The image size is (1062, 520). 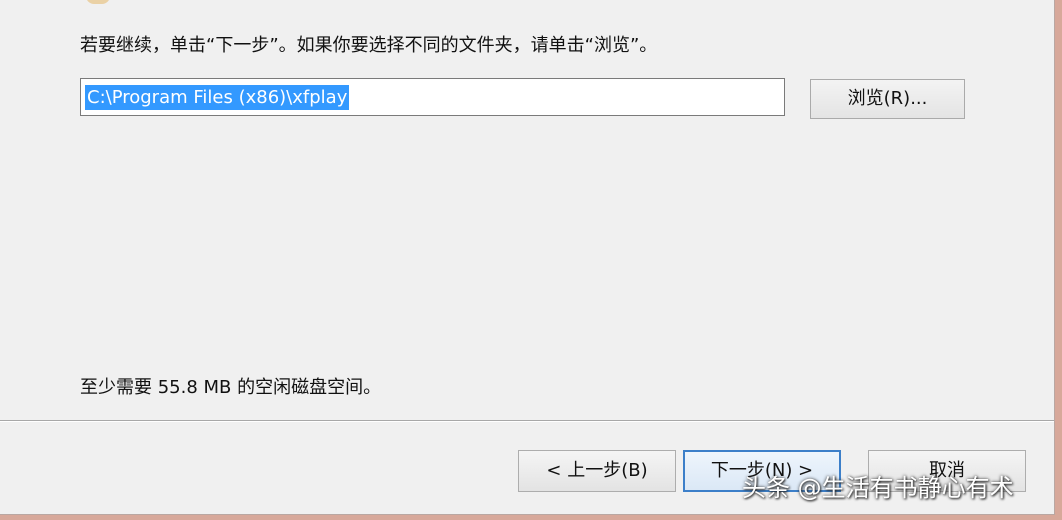 What do you see at coordinates (597, 471) in the screenshot?
I see `back-button: < 上一步(B)` at bounding box center [597, 471].